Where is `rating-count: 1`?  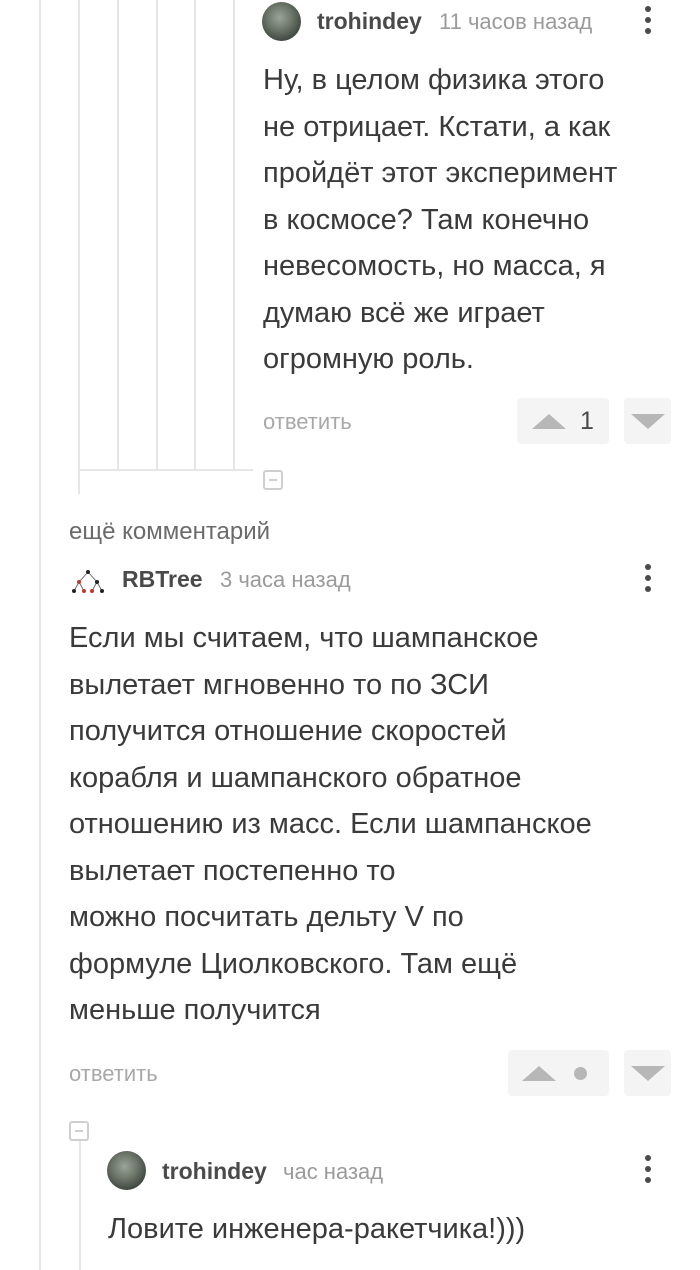 rating-count: 1 is located at coordinates (587, 421).